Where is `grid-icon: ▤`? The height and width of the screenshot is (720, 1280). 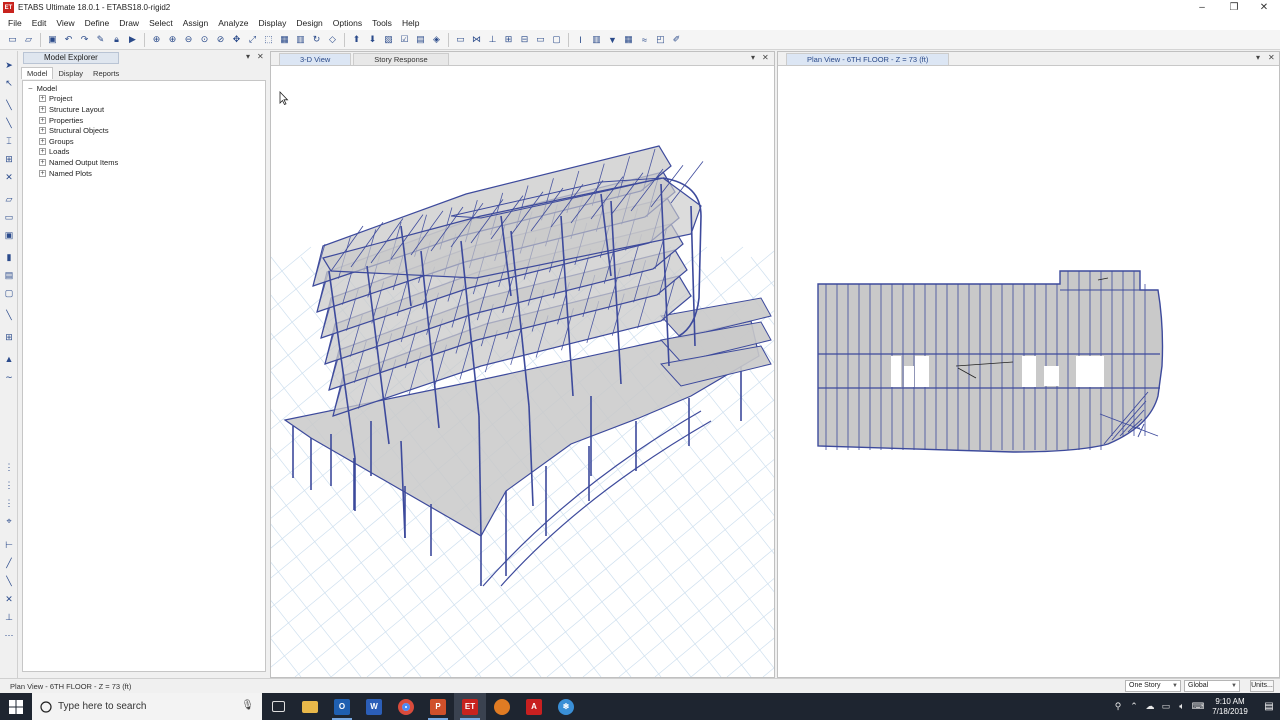
grid-icon: ▤ is located at coordinates (420, 39).